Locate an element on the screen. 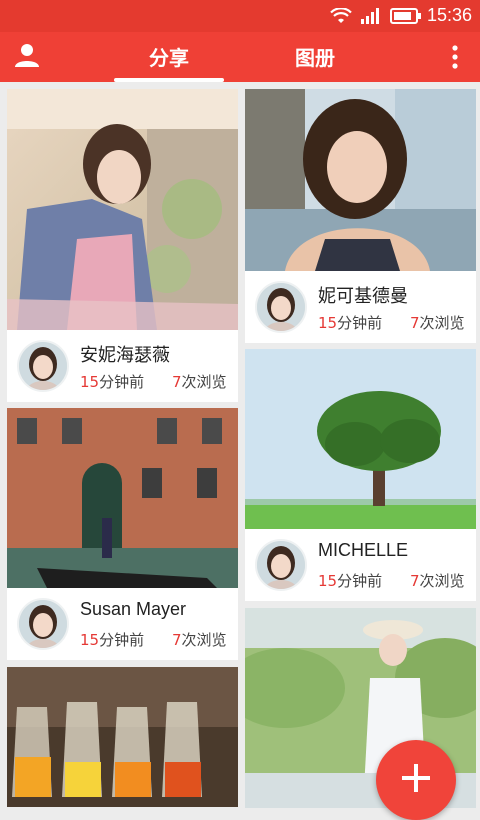 The width and height of the screenshot is (480, 820). photo-card: 妮可基德曼 15分钟前 7次浏览 is located at coordinates (360, 216).